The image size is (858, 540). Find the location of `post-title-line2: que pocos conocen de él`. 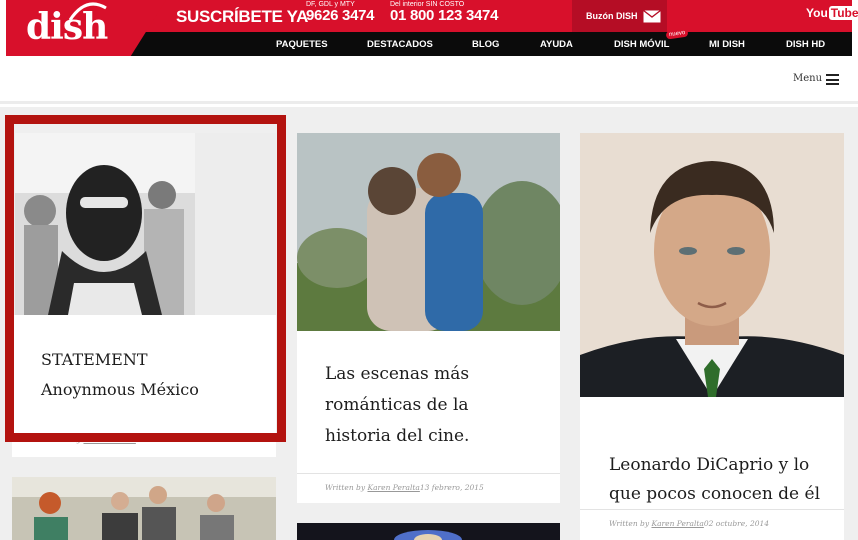

post-title-line2: que pocos conocen de él is located at coordinates (715, 494).